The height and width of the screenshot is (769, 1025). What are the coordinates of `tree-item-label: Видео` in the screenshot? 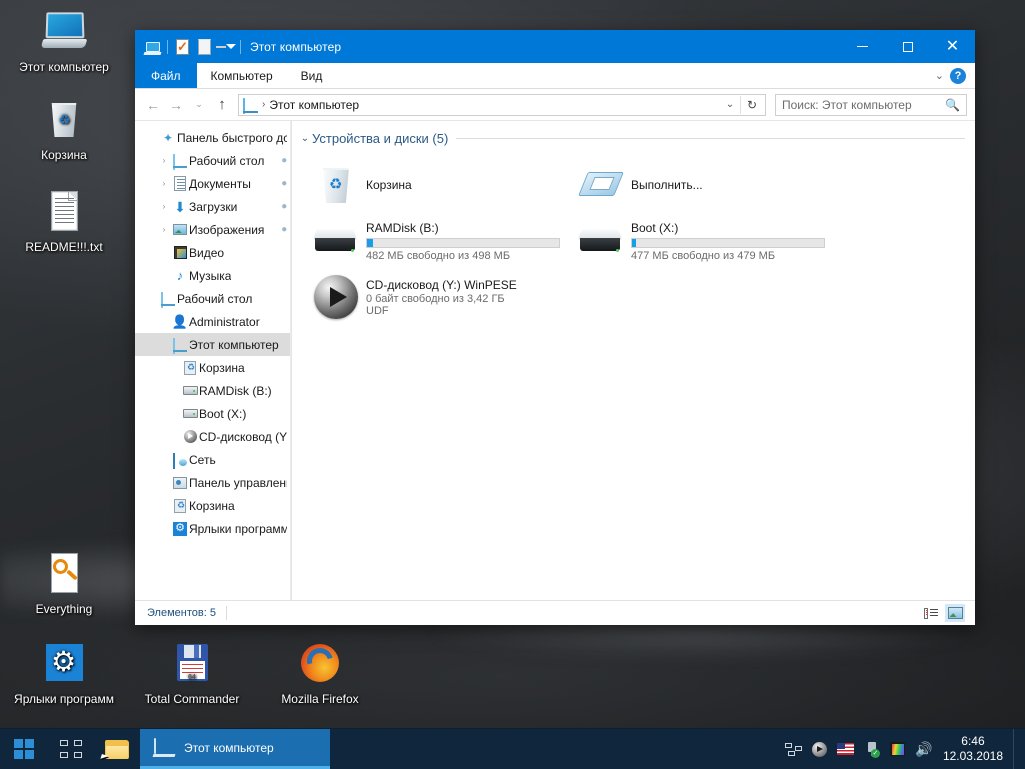 It's located at (207, 252).